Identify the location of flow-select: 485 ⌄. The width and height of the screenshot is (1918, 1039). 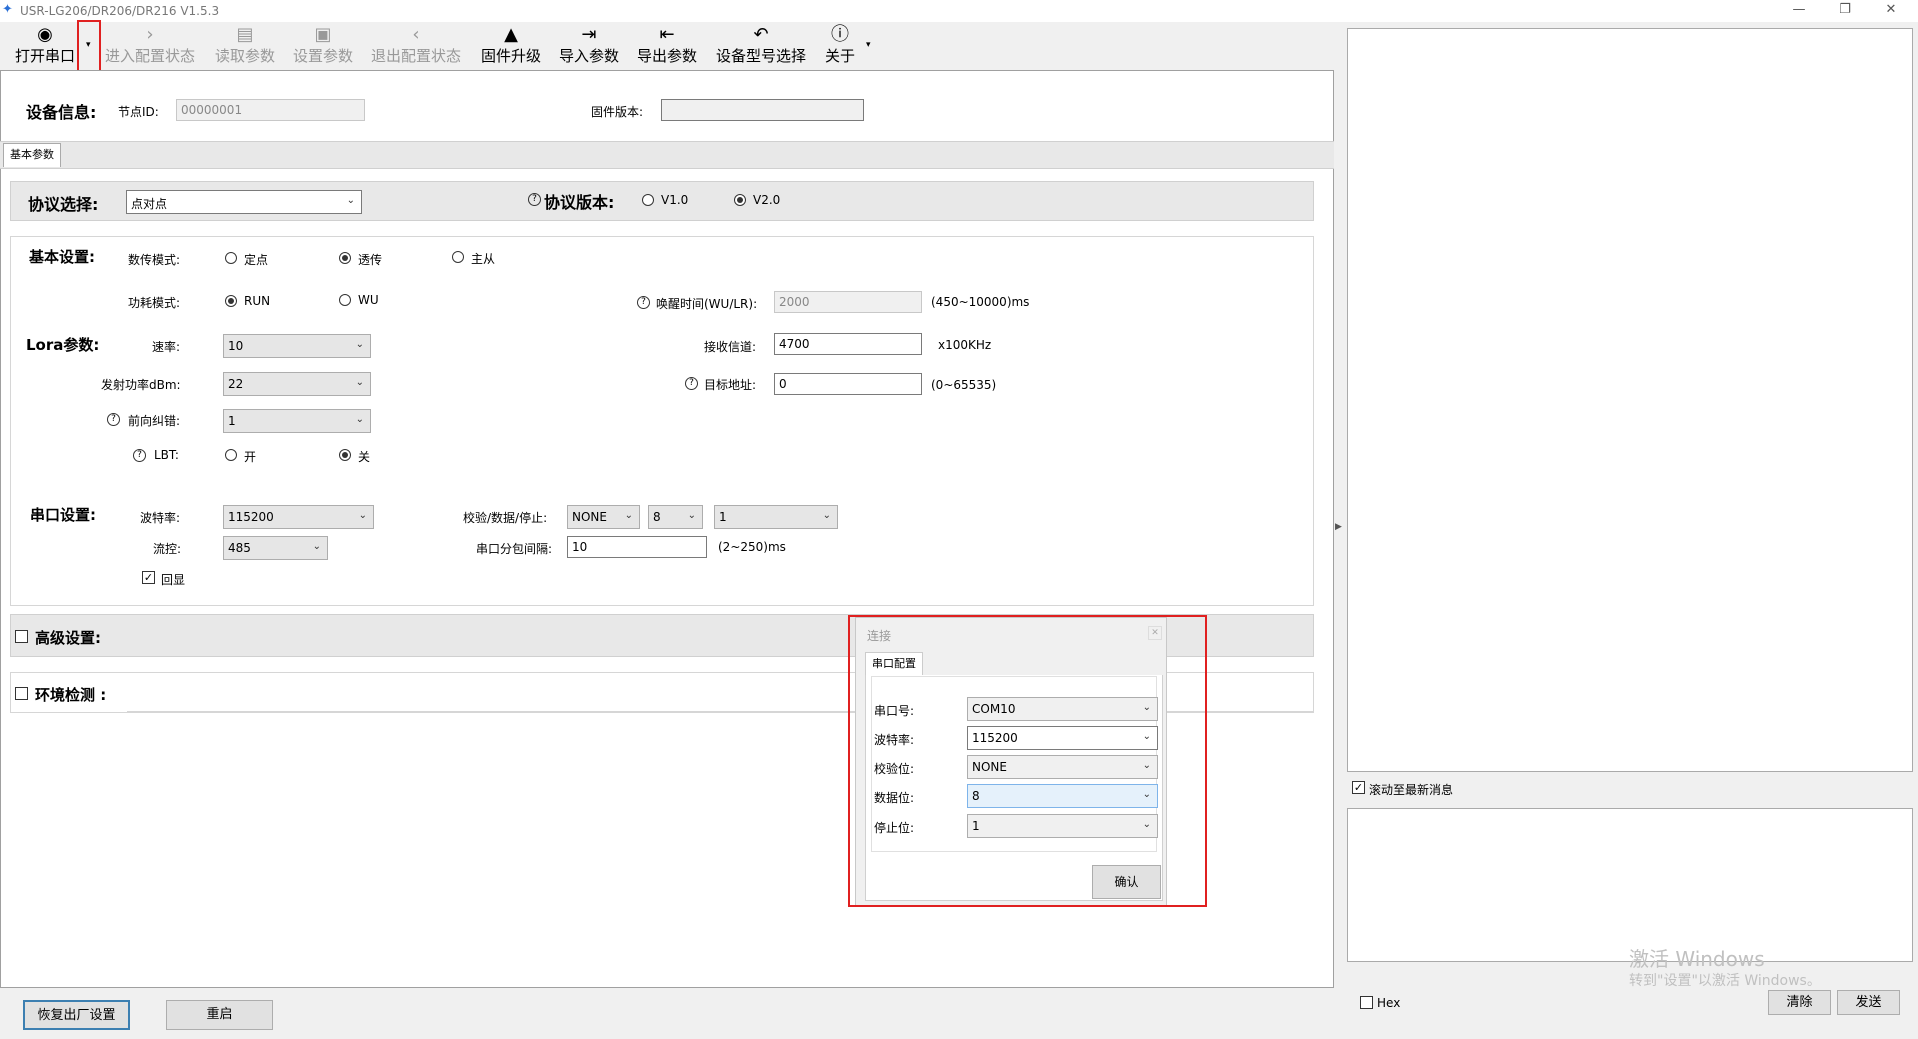
(275, 548).